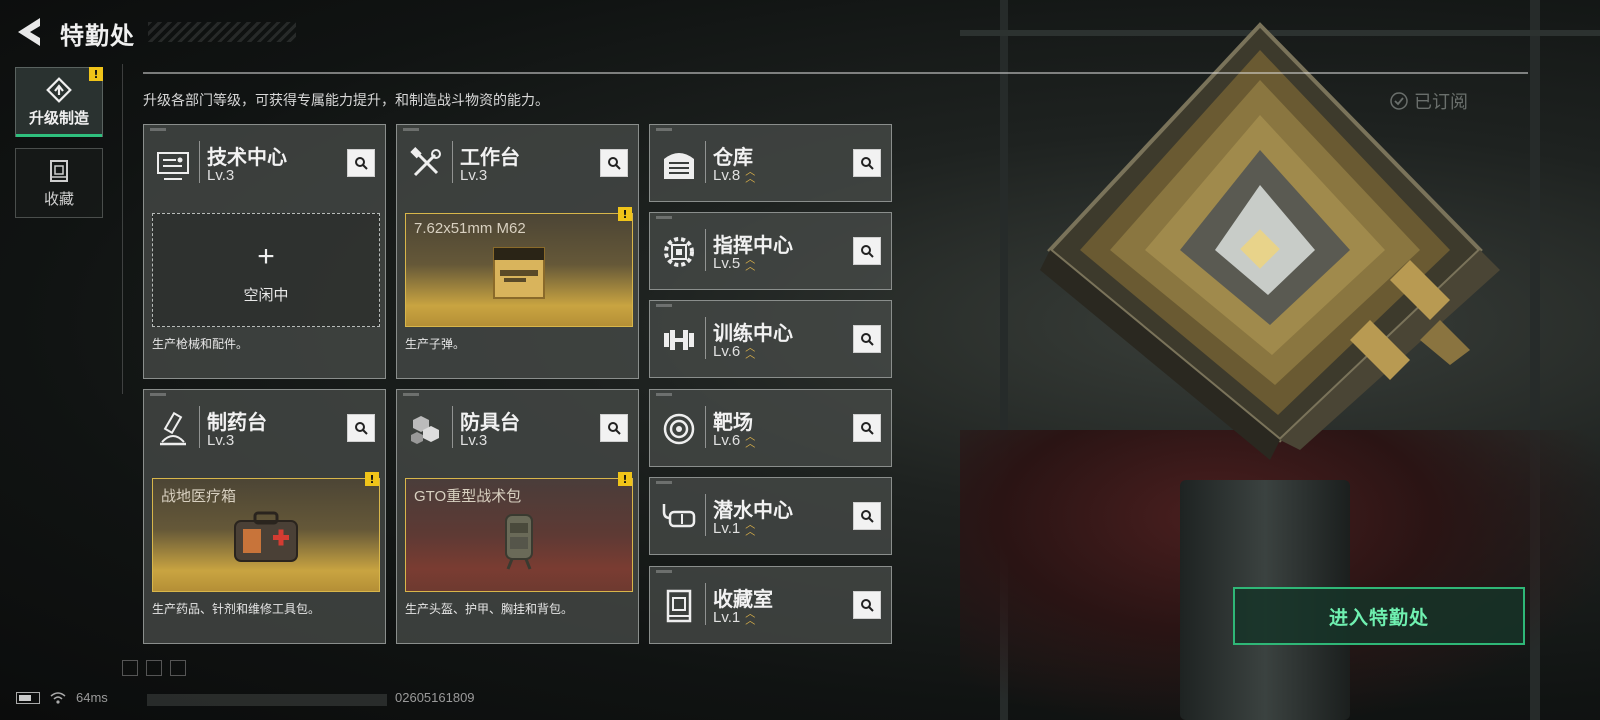  I want to click on tab-collection: 收藏, so click(59, 183).